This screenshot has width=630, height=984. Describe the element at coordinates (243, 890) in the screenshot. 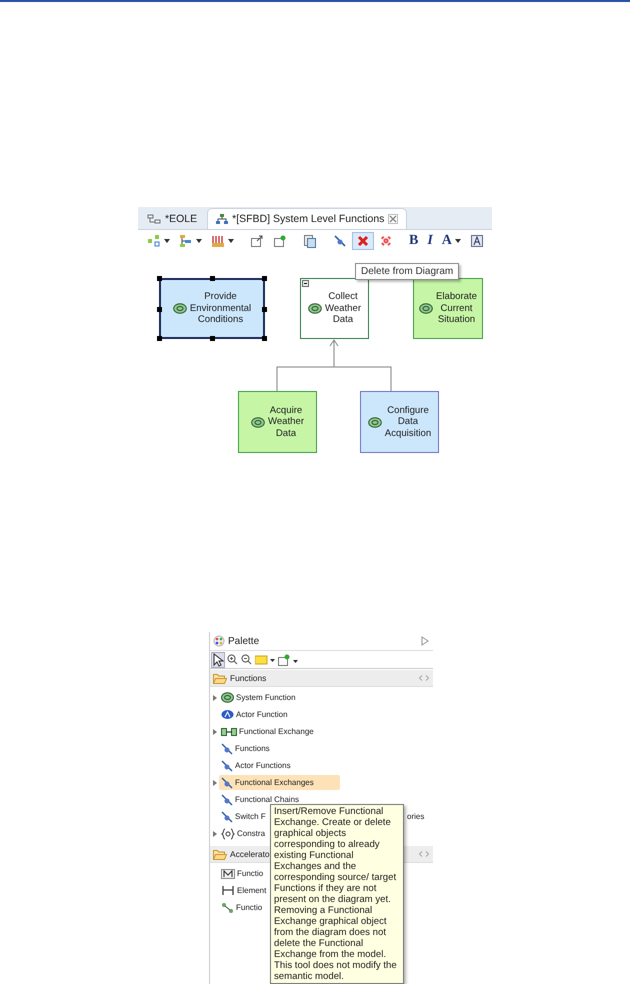

I see `palette-item: Element` at that location.